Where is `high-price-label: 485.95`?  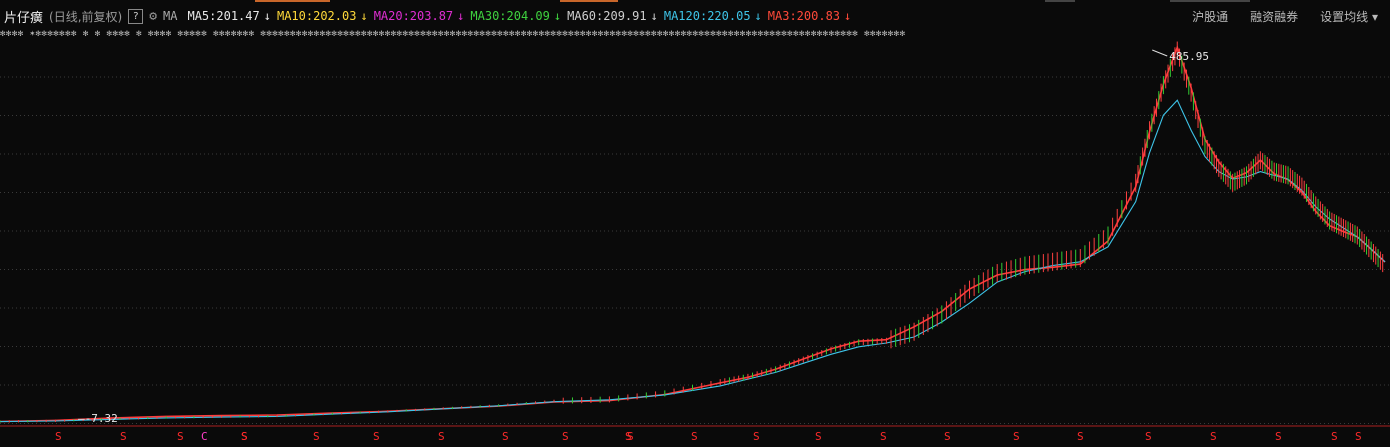
high-price-label: 485.95 is located at coordinates (1189, 56).